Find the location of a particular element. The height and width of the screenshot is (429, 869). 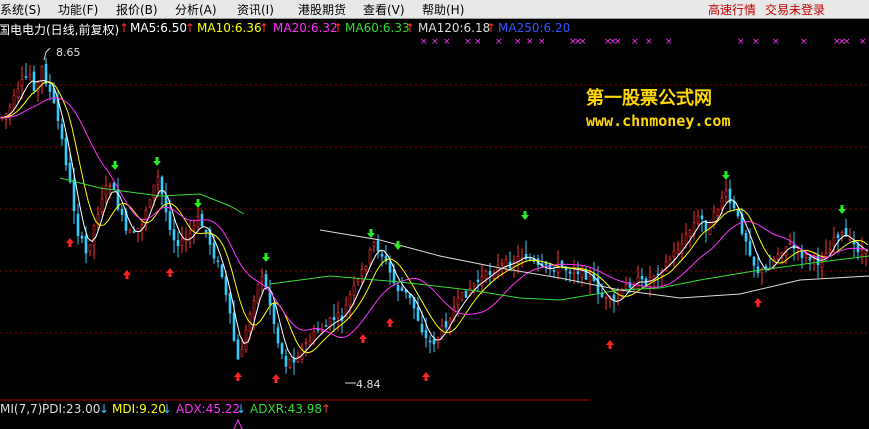

adx-line is located at coordinates (238, 423).